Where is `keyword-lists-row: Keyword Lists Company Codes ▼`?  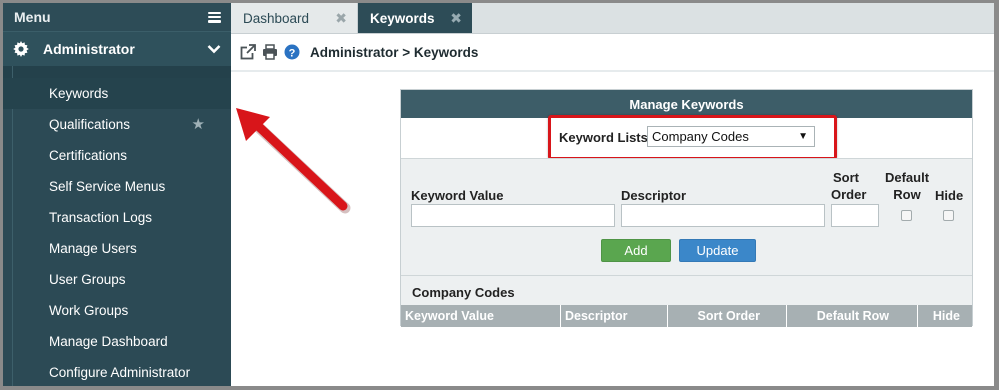
keyword-lists-row: Keyword Lists Company Codes ▼ is located at coordinates (686, 137).